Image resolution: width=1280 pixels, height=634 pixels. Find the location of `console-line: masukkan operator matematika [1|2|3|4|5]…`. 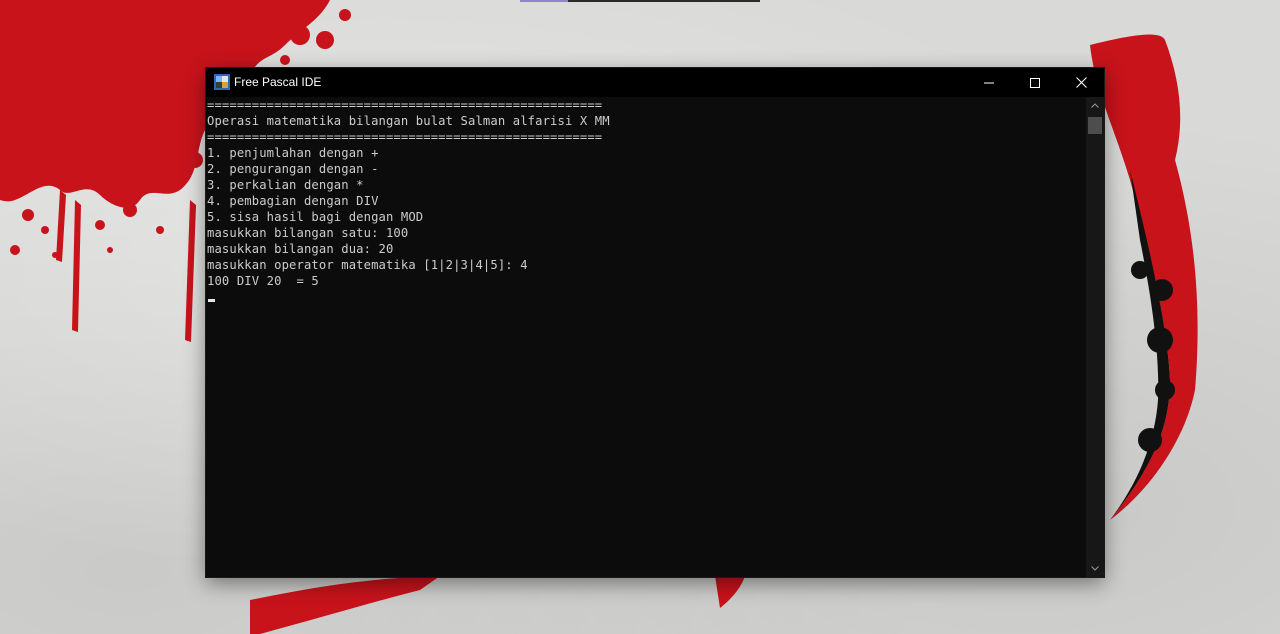

console-line: masukkan operator matematika [1|2|3|4|5]… is located at coordinates (367, 265).